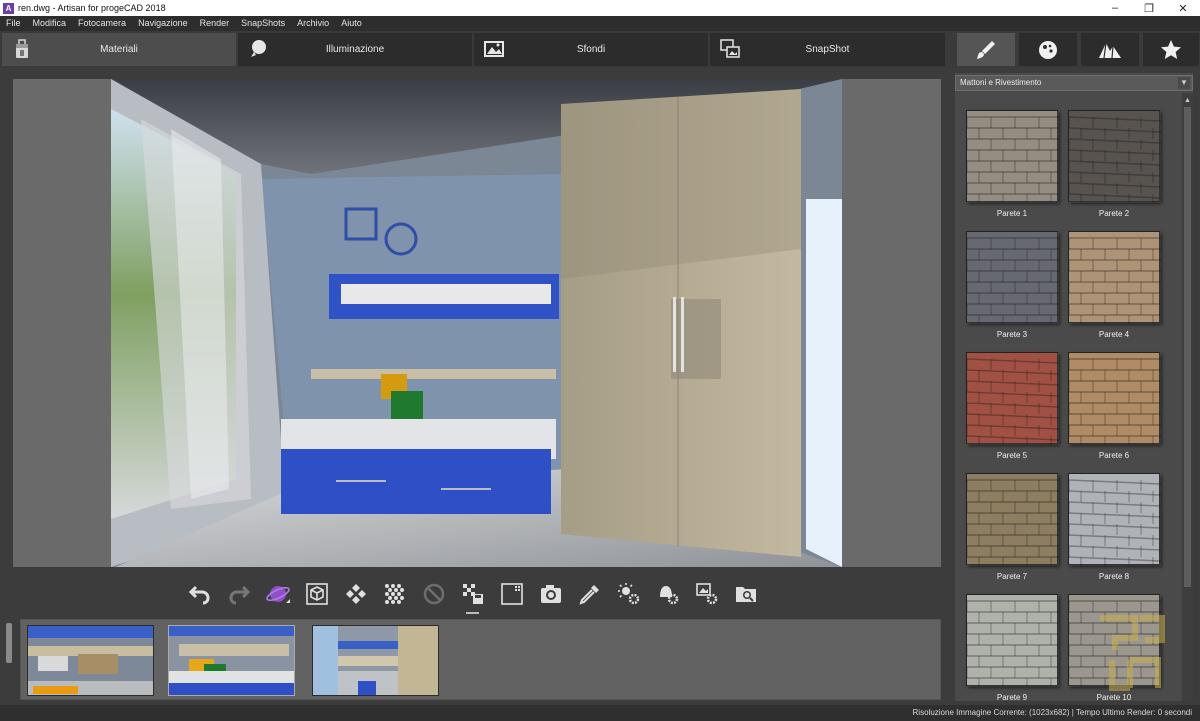  I want to click on bell-settings-icon, so click(668, 595).